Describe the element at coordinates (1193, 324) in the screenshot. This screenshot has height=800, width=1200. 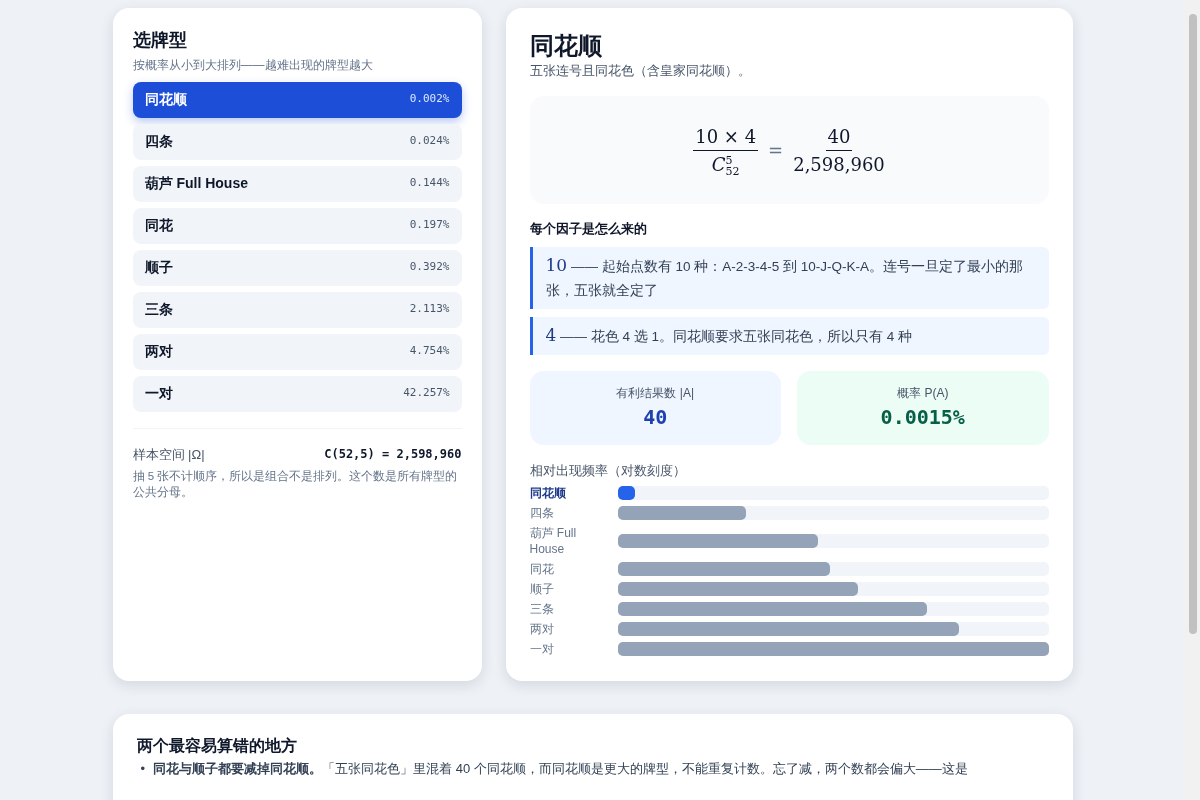
I see `scrollbar-thumb` at that location.